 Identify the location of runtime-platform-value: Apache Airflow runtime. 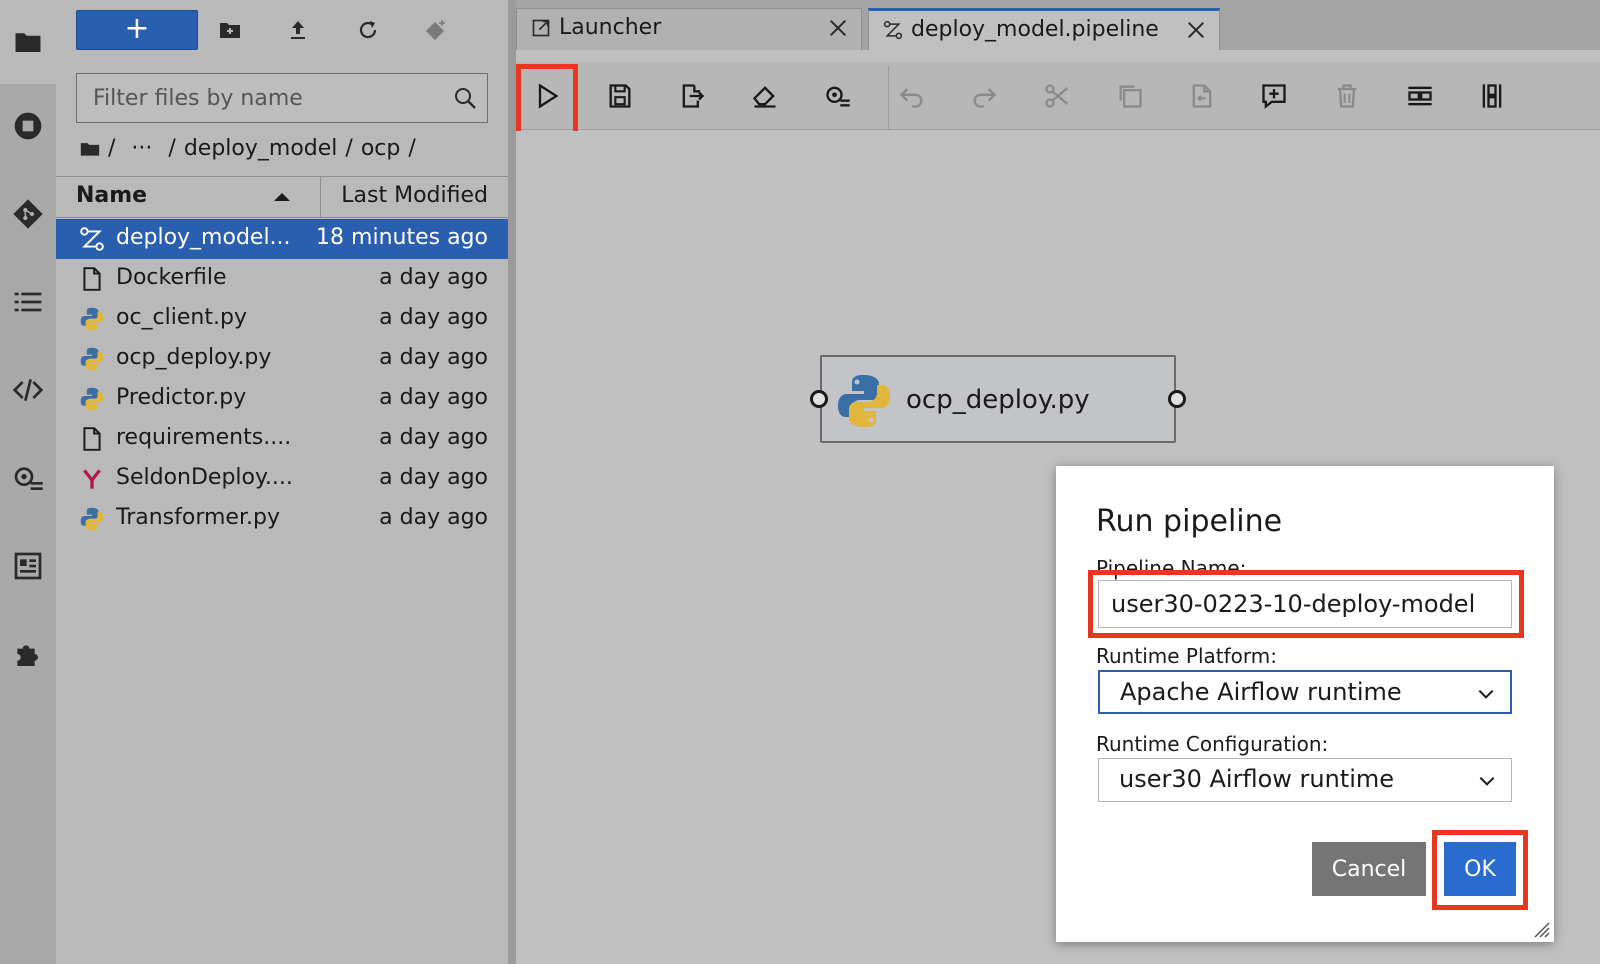
(1261, 692).